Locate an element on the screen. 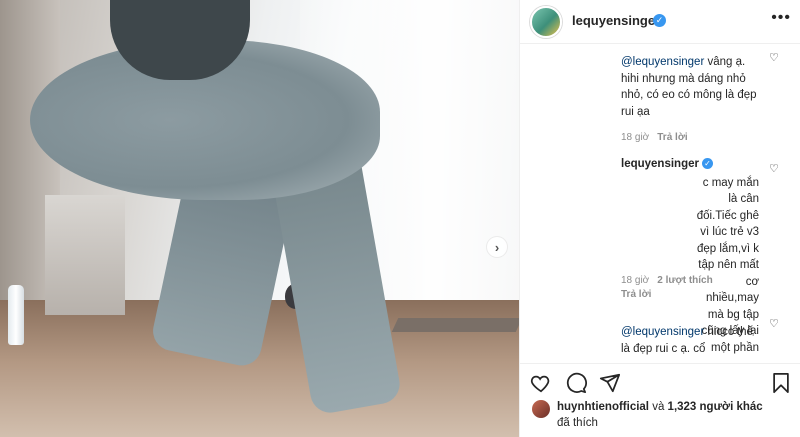 The height and width of the screenshot is (437, 800). chevron-right-icon: › is located at coordinates (497, 247).